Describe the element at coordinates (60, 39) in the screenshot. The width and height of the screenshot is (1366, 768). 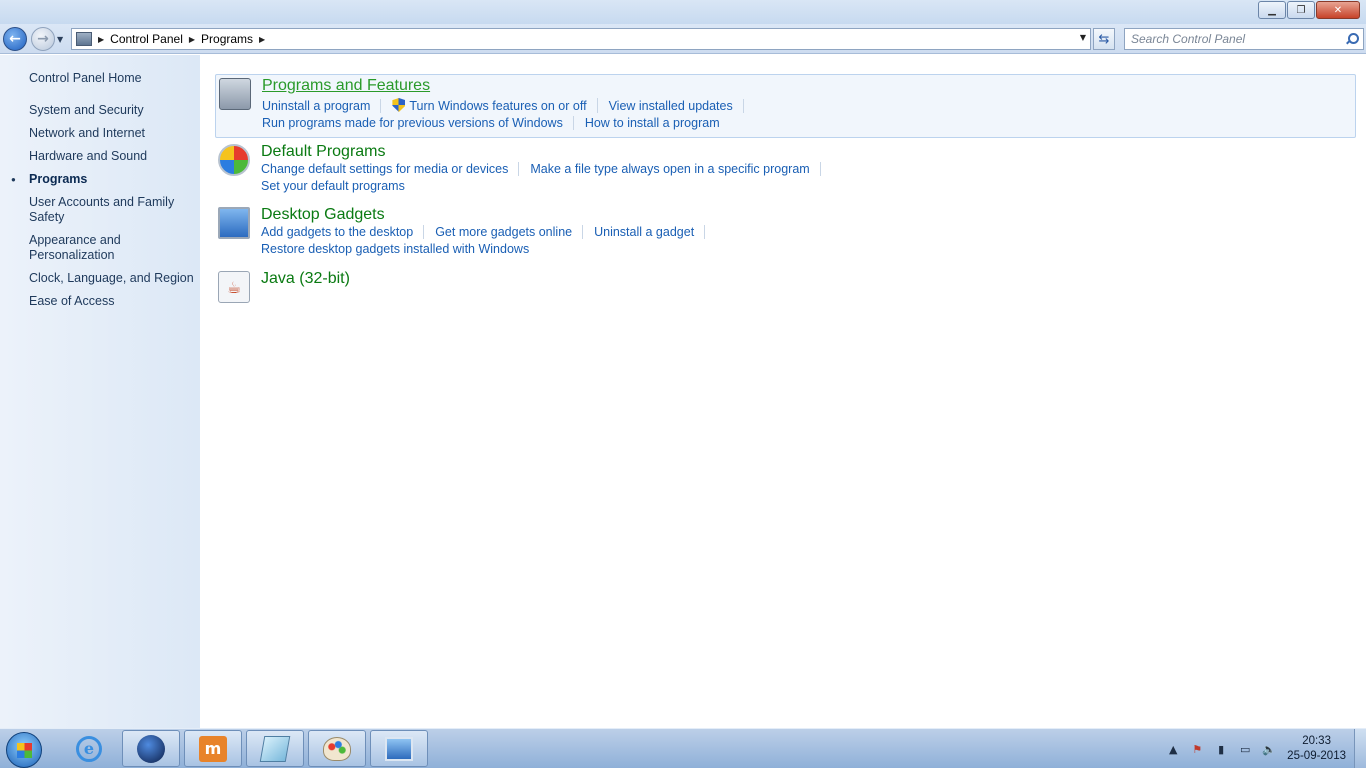
I see `recent-pages-dropdown: ▼` at that location.